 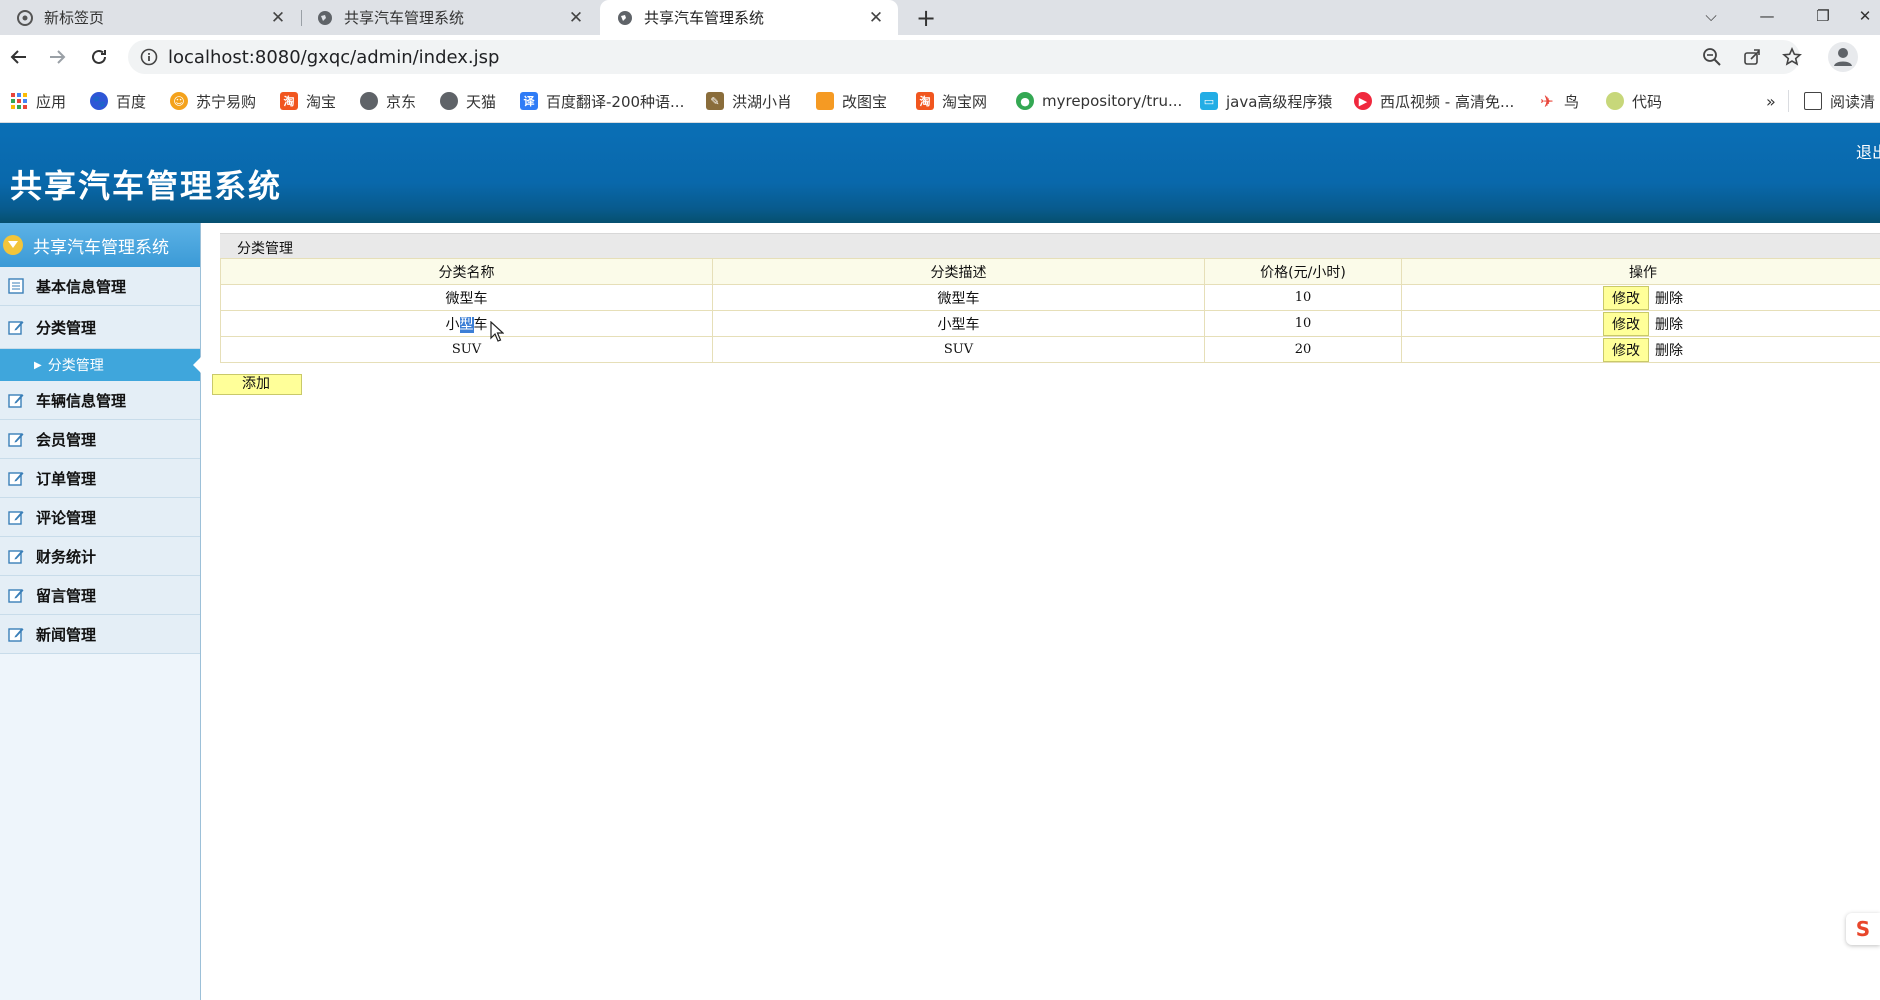 I want to click on table-row: 微型车 微型车 10 修改 删除, so click(x=1050, y=297).